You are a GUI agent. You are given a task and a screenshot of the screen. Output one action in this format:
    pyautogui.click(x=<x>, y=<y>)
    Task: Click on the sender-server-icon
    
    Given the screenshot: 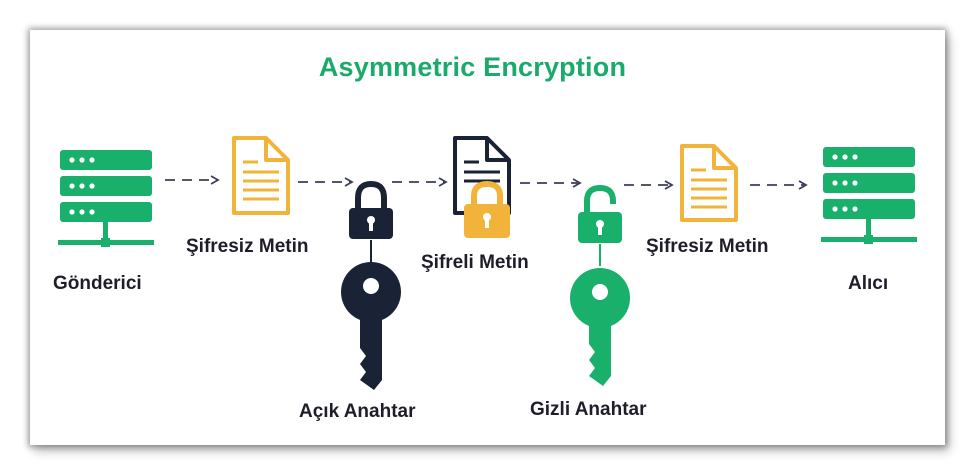 What is the action you would take?
    pyautogui.click(x=106, y=198)
    